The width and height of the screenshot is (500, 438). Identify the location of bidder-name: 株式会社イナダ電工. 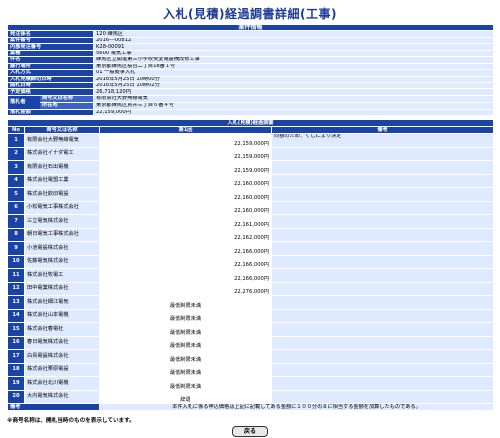
(62, 153).